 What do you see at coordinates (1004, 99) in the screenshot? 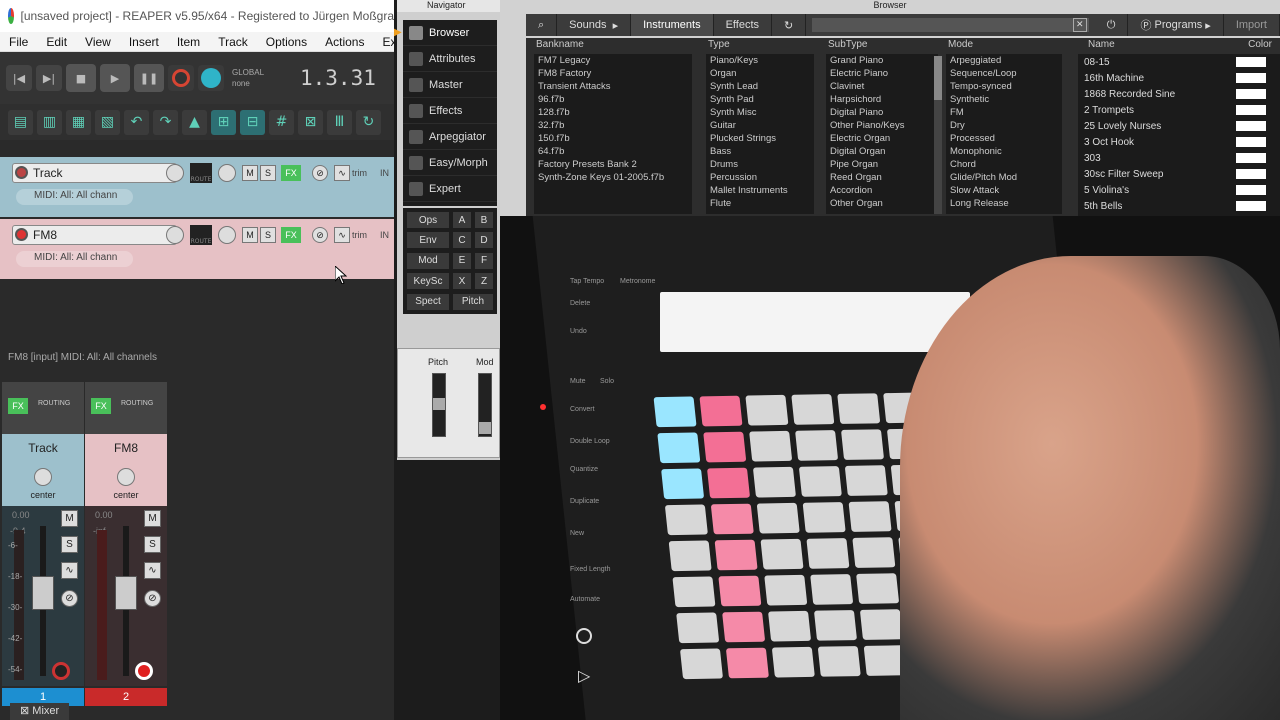
I see `mode-list-item: Synthetic` at bounding box center [1004, 99].